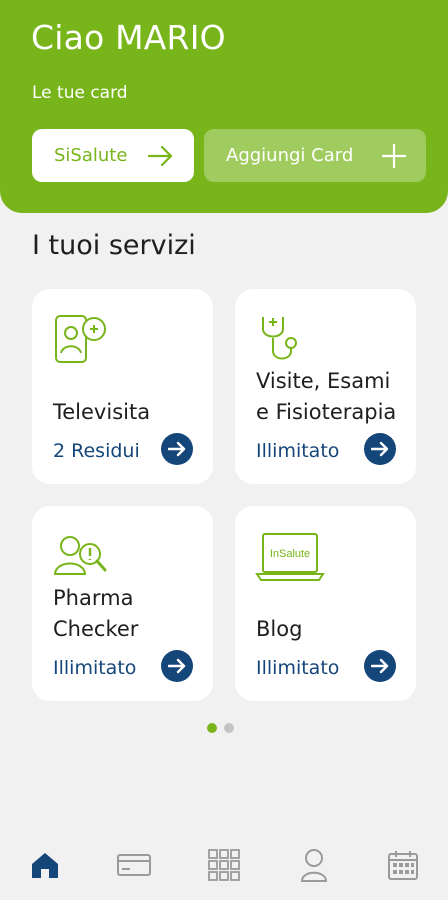  What do you see at coordinates (220, 728) in the screenshot?
I see `page-indicator` at bounding box center [220, 728].